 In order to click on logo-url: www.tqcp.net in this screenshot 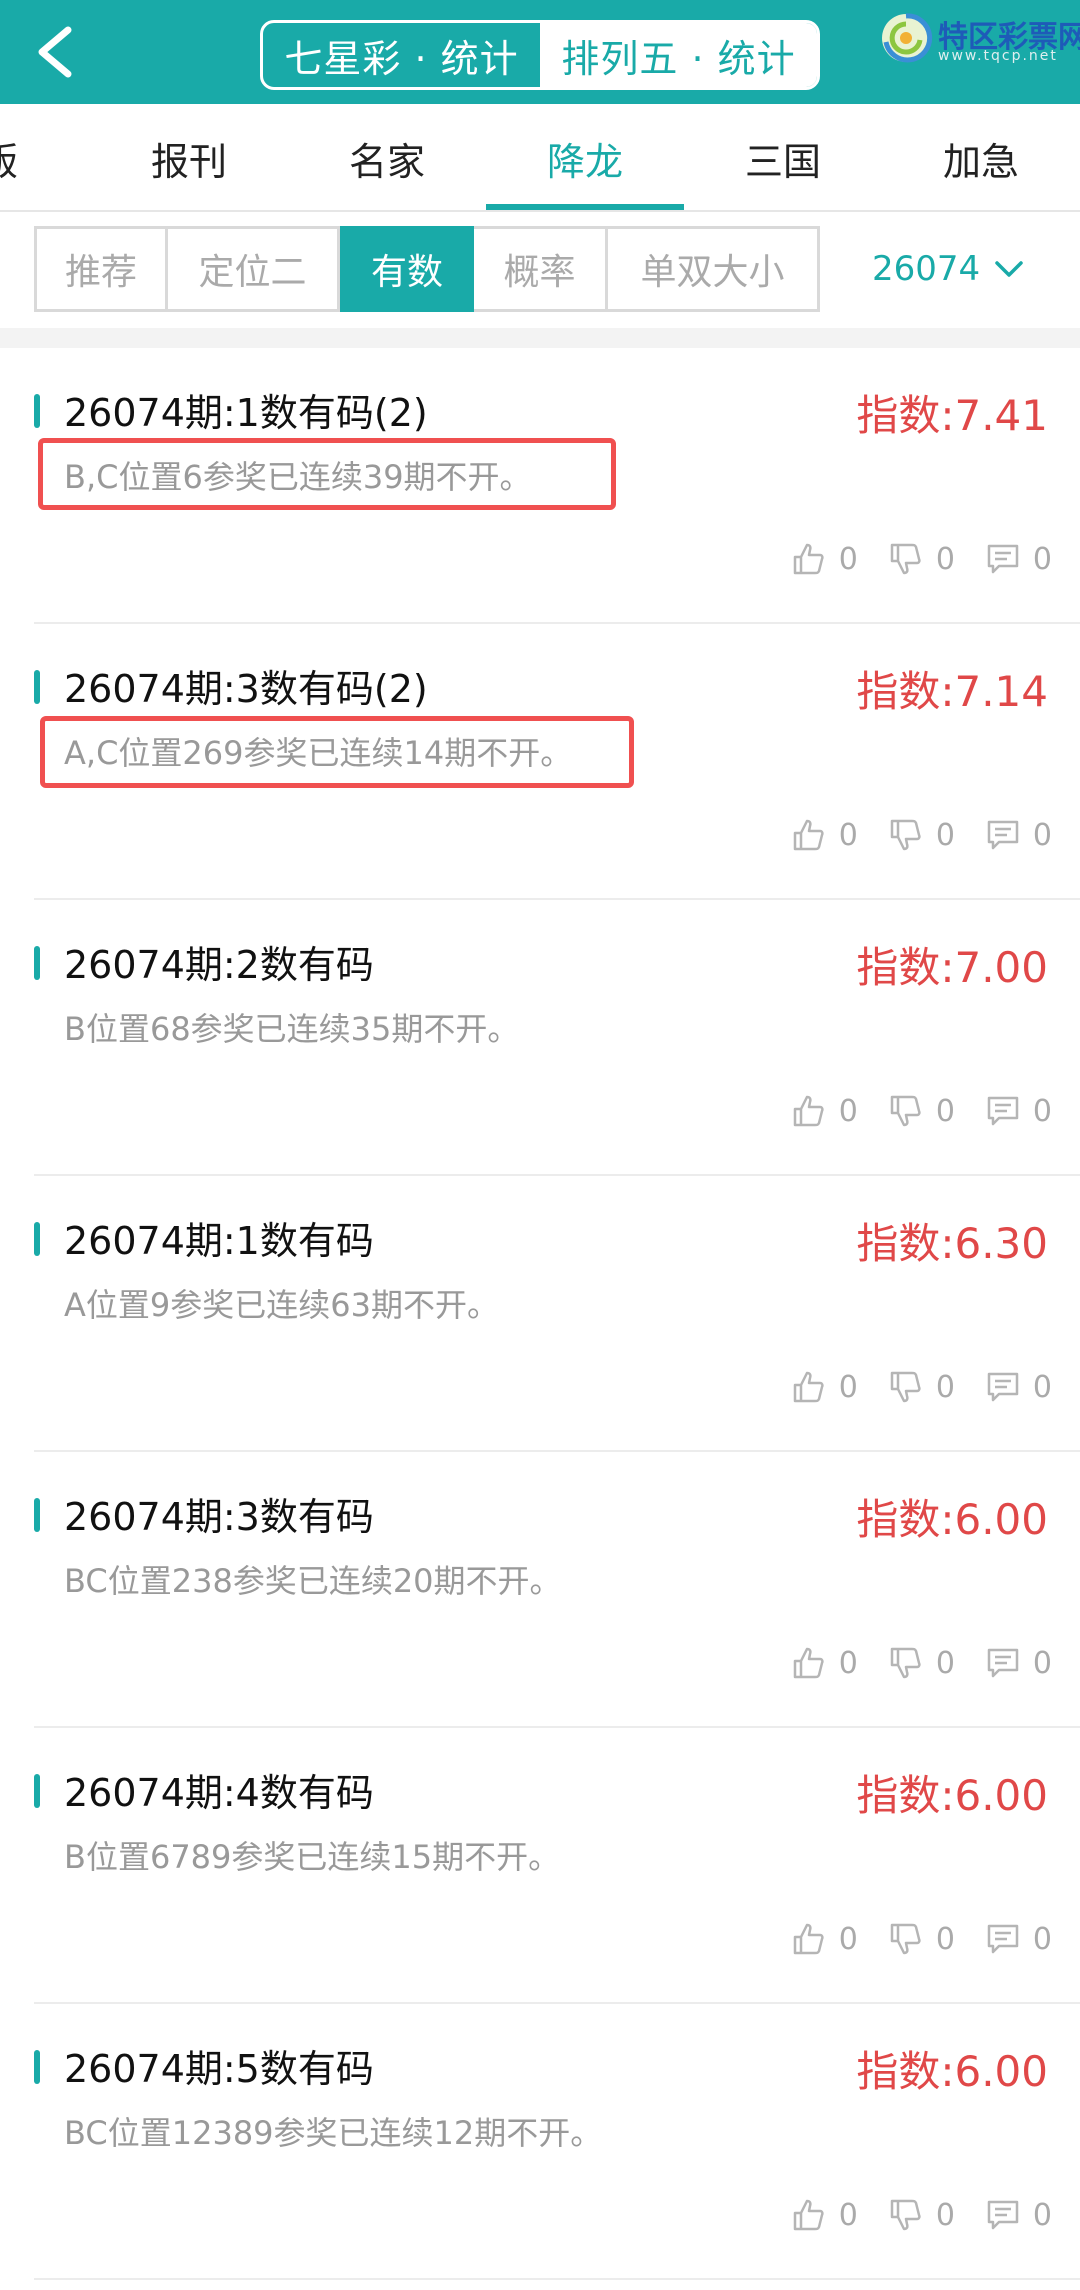, I will do `click(998, 56)`.